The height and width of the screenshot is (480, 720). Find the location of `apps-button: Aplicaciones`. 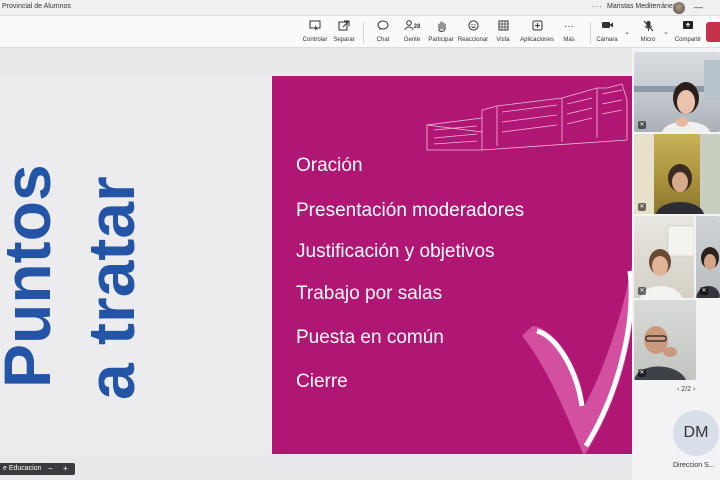

apps-button: Aplicaciones is located at coordinates (537, 31).